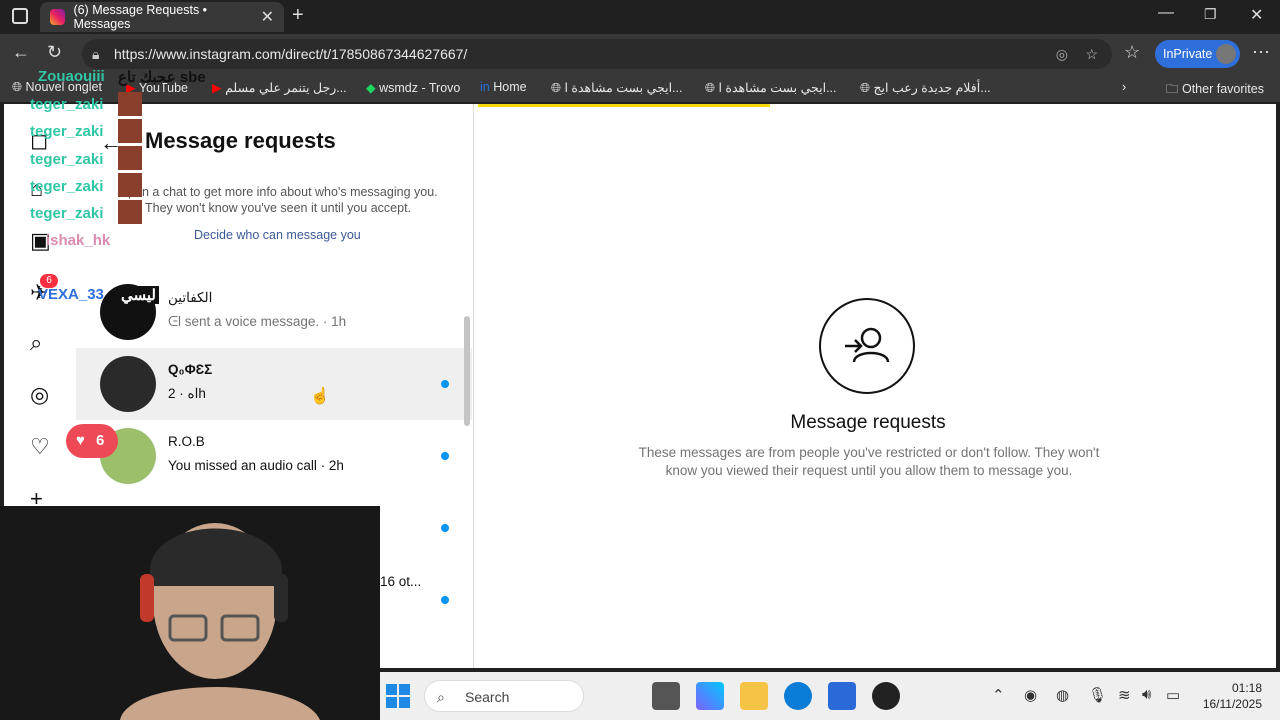  What do you see at coordinates (868, 422) in the screenshot?
I see `detail-title: Message requests` at bounding box center [868, 422].